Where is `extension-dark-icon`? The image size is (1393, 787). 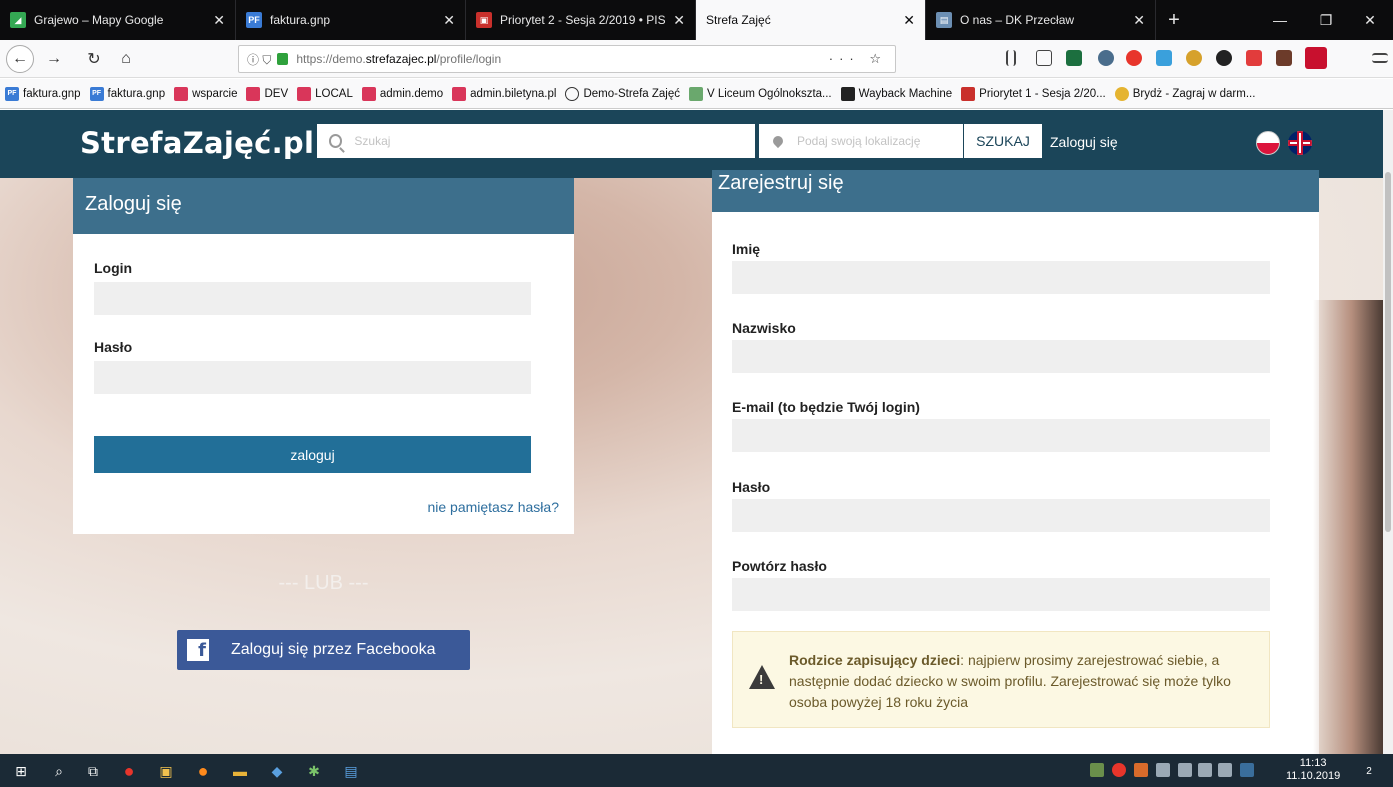 extension-dark-icon is located at coordinates (1224, 58).